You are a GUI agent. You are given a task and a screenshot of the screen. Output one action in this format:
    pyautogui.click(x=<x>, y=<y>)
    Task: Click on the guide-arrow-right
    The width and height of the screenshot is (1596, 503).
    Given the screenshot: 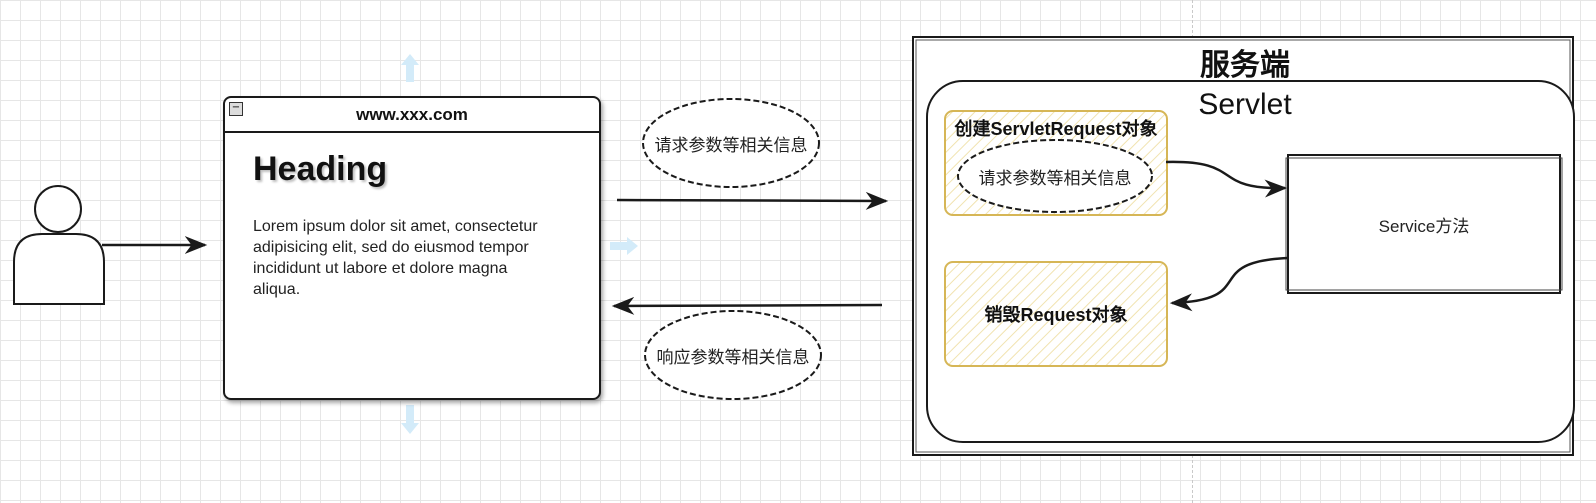 What is the action you would take?
    pyautogui.click(x=624, y=246)
    